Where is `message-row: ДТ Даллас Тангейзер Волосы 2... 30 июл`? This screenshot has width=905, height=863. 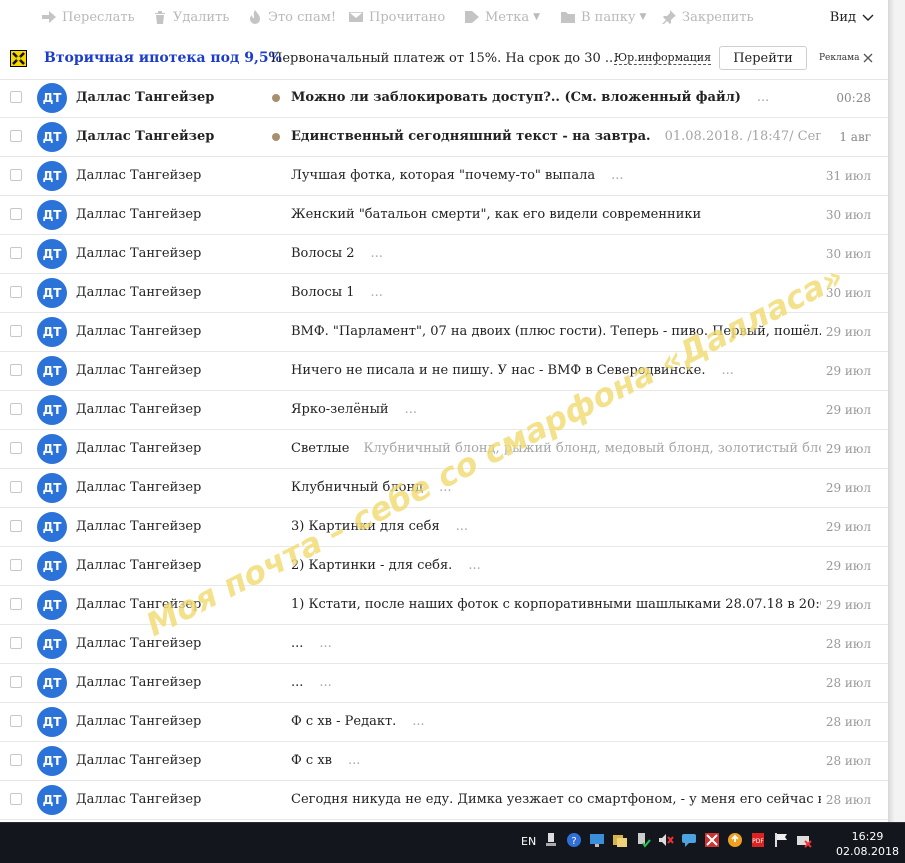
message-row: ДТ Даллас Тангейзер Волосы 2... 30 июл is located at coordinates (444, 254).